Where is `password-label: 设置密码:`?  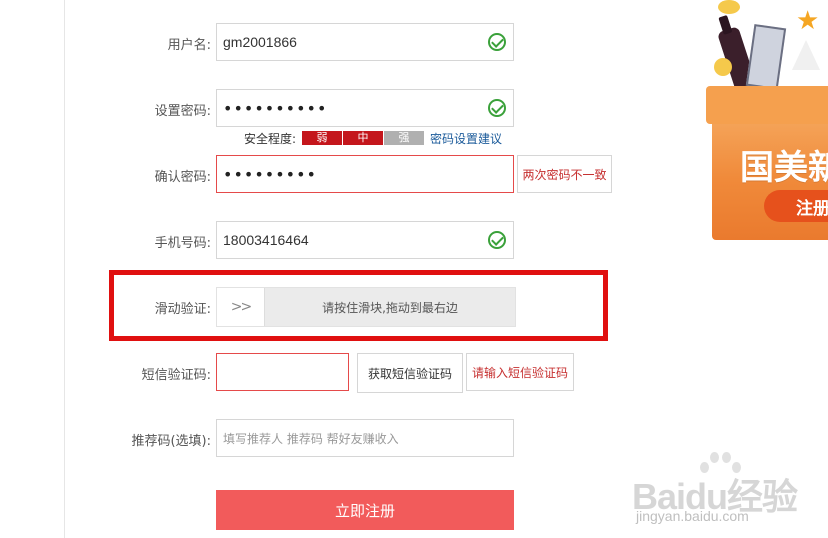
password-label: 设置密码: is located at coordinates (182, 111).